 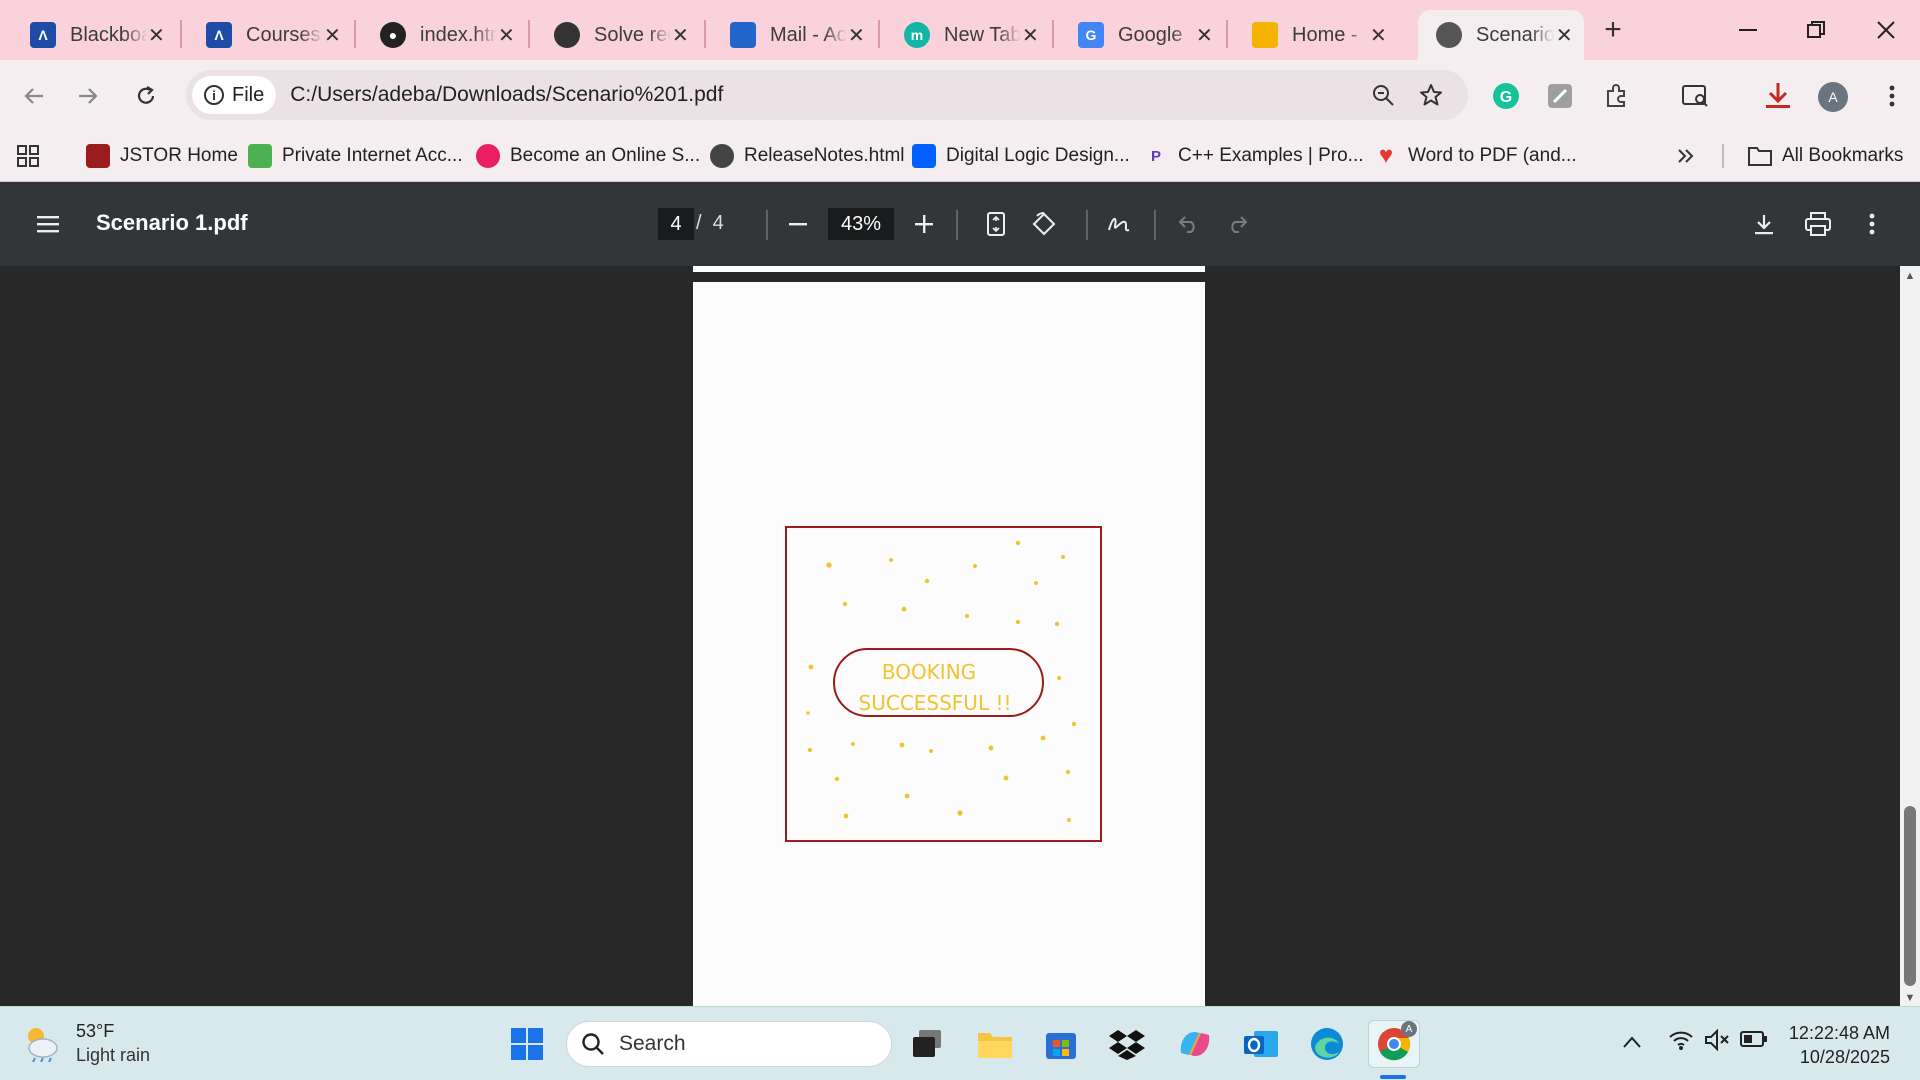 What do you see at coordinates (270, 35) in the screenshot?
I see `tab-1: Λ Courses ✕` at bounding box center [270, 35].